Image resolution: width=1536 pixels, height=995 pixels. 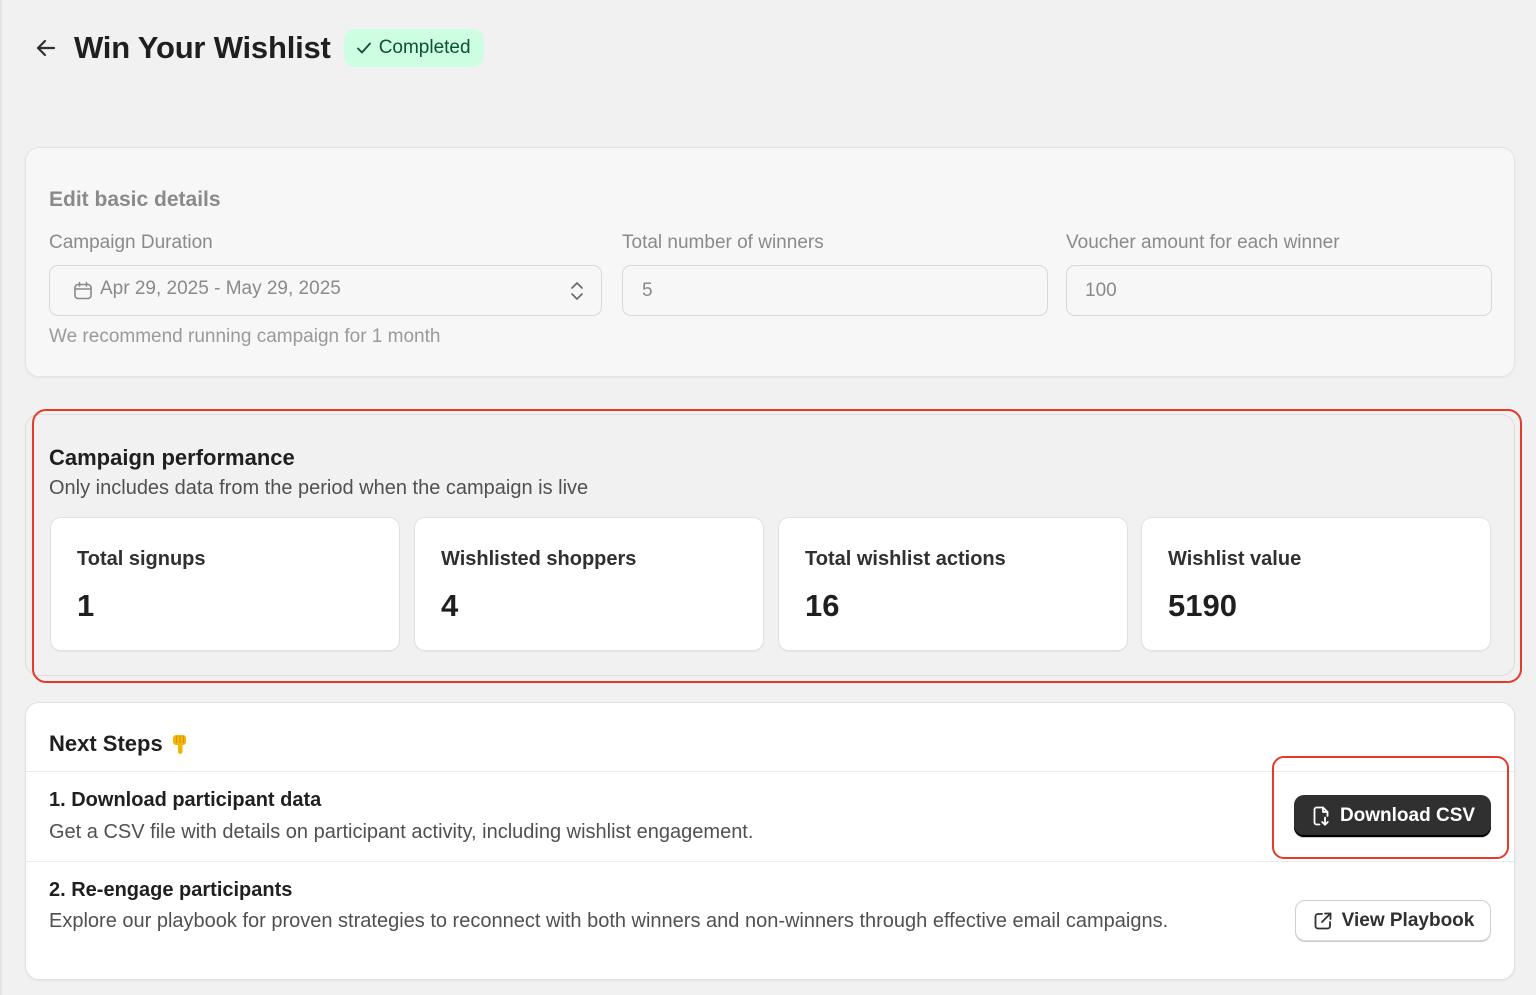 What do you see at coordinates (953, 584) in the screenshot?
I see `stat-card-total-wishlist-actions: Total wishlist actions 16` at bounding box center [953, 584].